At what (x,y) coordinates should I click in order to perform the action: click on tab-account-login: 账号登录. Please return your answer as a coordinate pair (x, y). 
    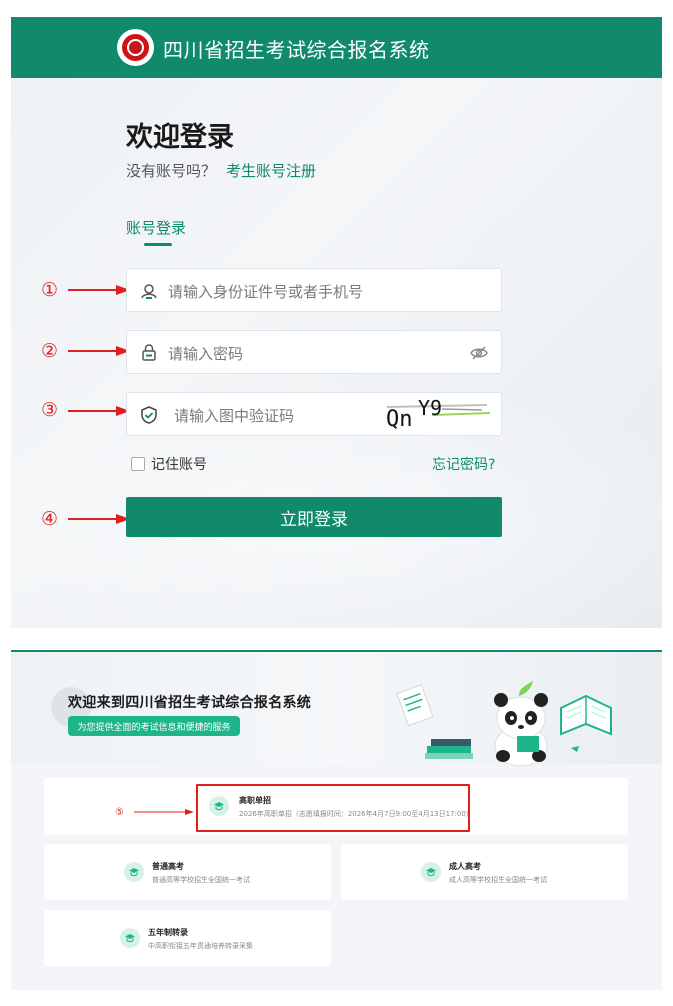
    Looking at the image, I should click on (156, 227).